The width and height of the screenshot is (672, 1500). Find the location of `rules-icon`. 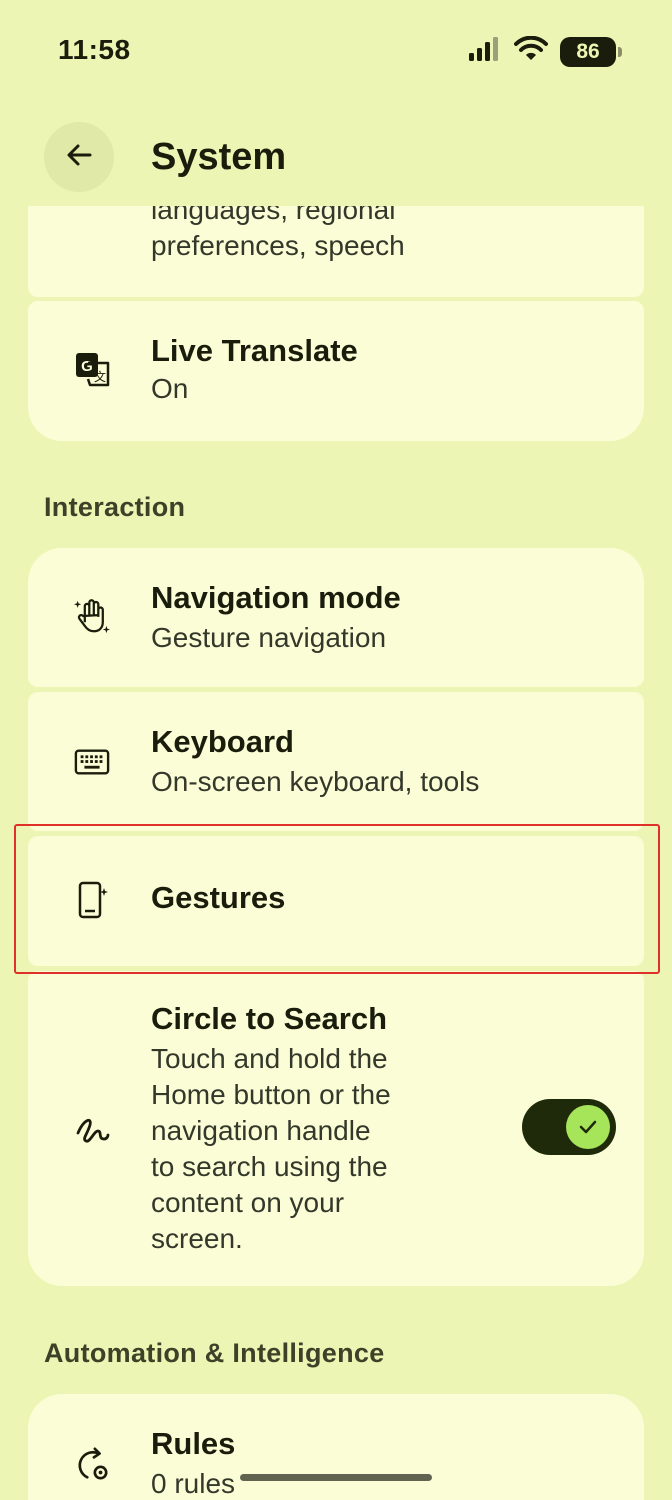

rules-icon is located at coordinates (92, 1464).